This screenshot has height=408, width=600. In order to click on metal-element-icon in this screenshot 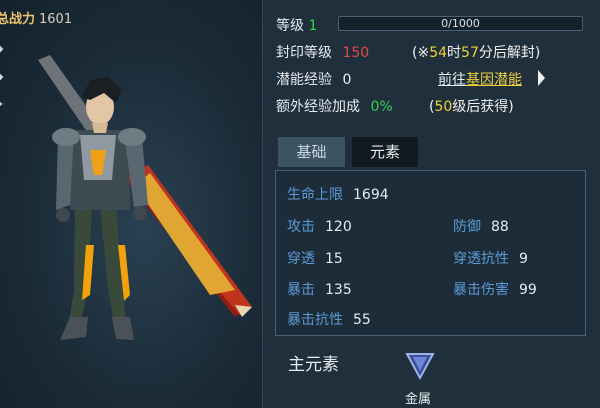, I will do `click(420, 366)`.